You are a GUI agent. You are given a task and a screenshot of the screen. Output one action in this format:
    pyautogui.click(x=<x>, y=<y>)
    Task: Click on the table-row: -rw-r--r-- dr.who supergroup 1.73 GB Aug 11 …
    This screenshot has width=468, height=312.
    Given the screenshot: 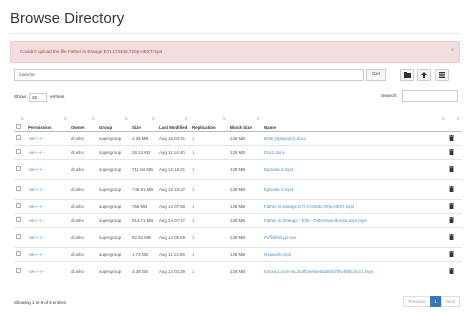 What is the action you would take?
    pyautogui.click(x=238, y=253)
    